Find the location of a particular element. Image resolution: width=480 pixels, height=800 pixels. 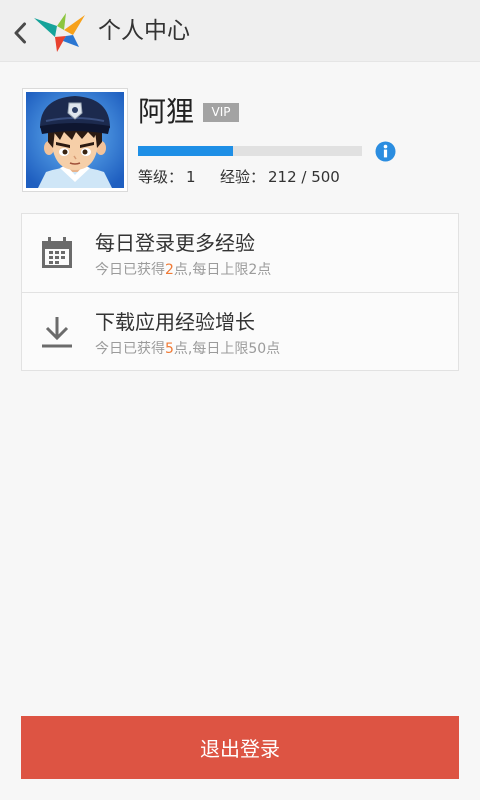

task-desc-suffix: 点,每日上限2点 is located at coordinates (222, 270).